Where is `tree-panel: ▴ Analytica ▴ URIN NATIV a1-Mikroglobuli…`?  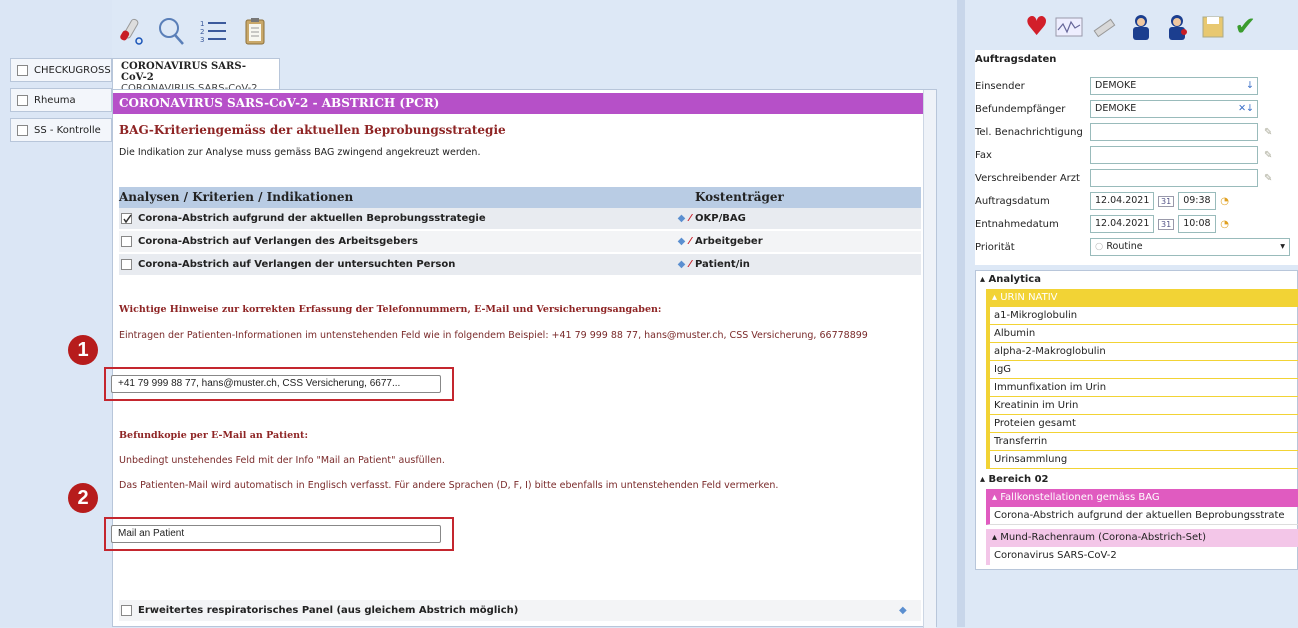 tree-panel: ▴ Analytica ▴ URIN NATIV a1-Mikroglobuli… is located at coordinates (1136, 420).